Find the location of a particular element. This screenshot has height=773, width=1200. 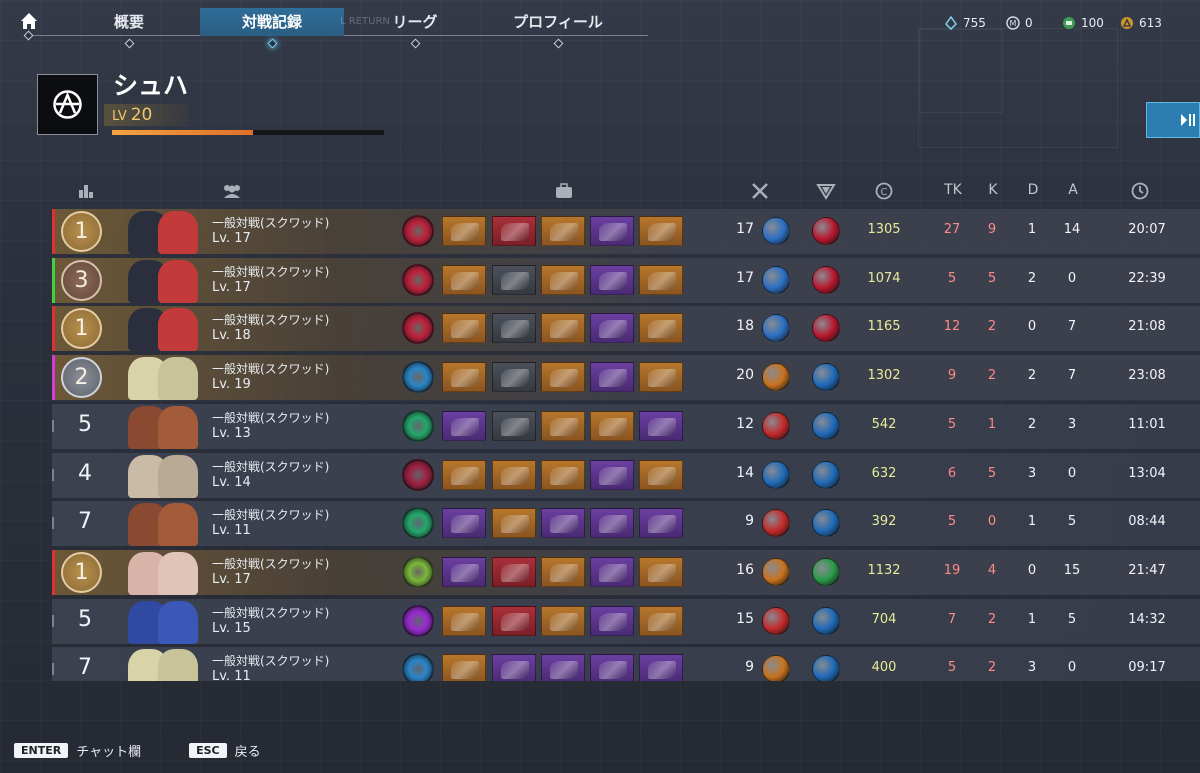

stat-a: 7 is located at coordinates (1072, 376).